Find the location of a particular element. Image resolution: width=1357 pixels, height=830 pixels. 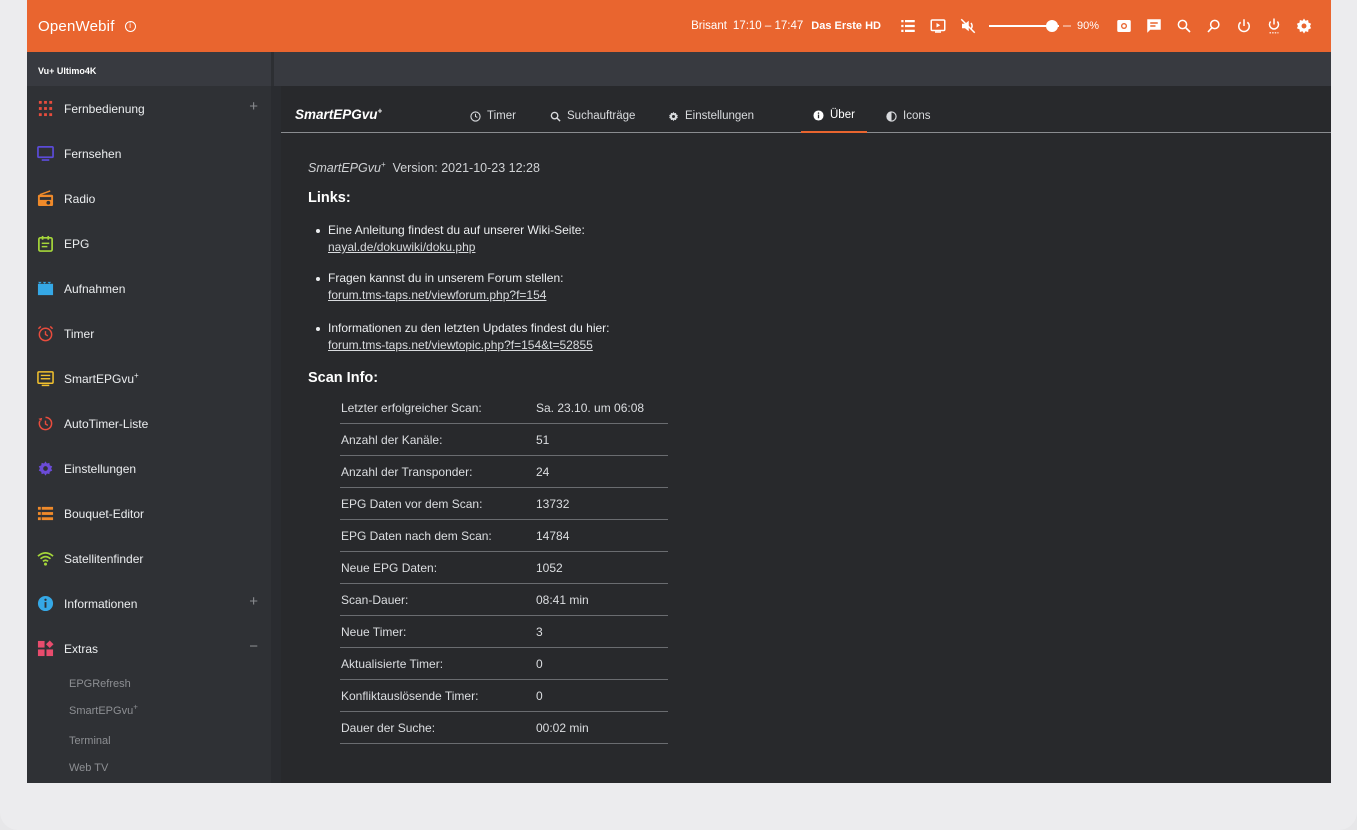

mute-icon is located at coordinates (968, 26).